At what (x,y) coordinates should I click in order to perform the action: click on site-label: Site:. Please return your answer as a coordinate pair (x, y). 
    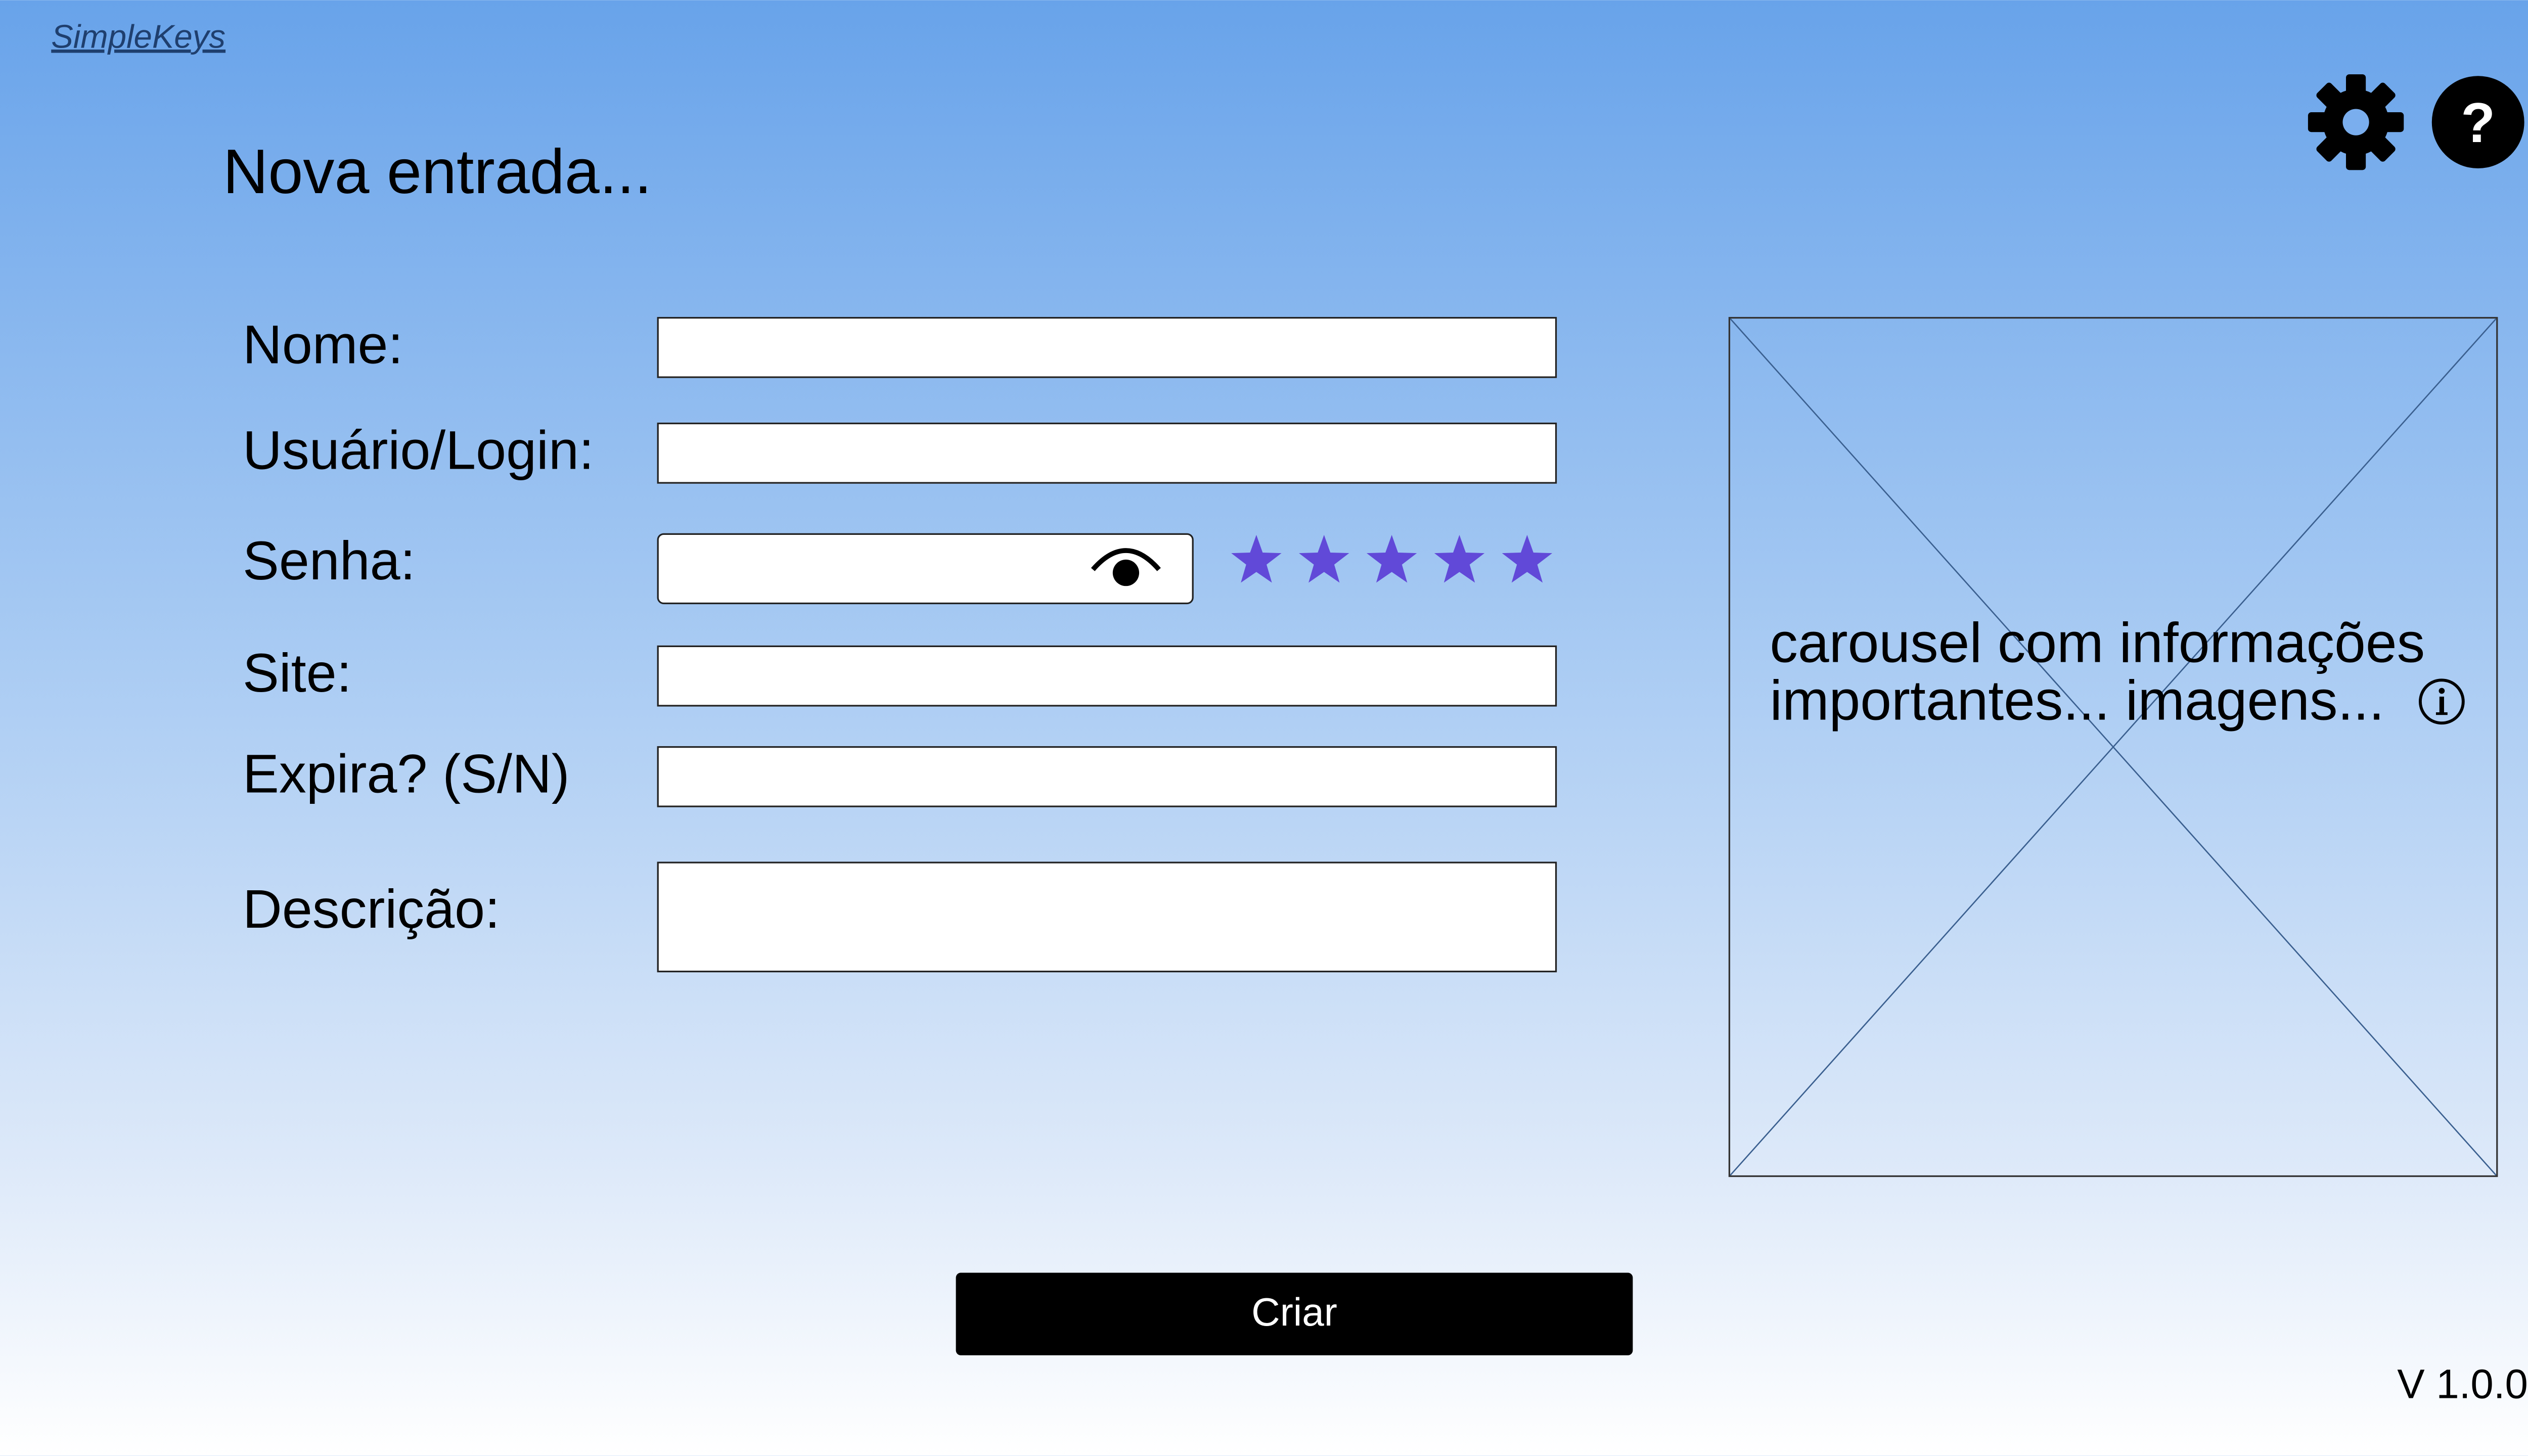
    Looking at the image, I should click on (297, 673).